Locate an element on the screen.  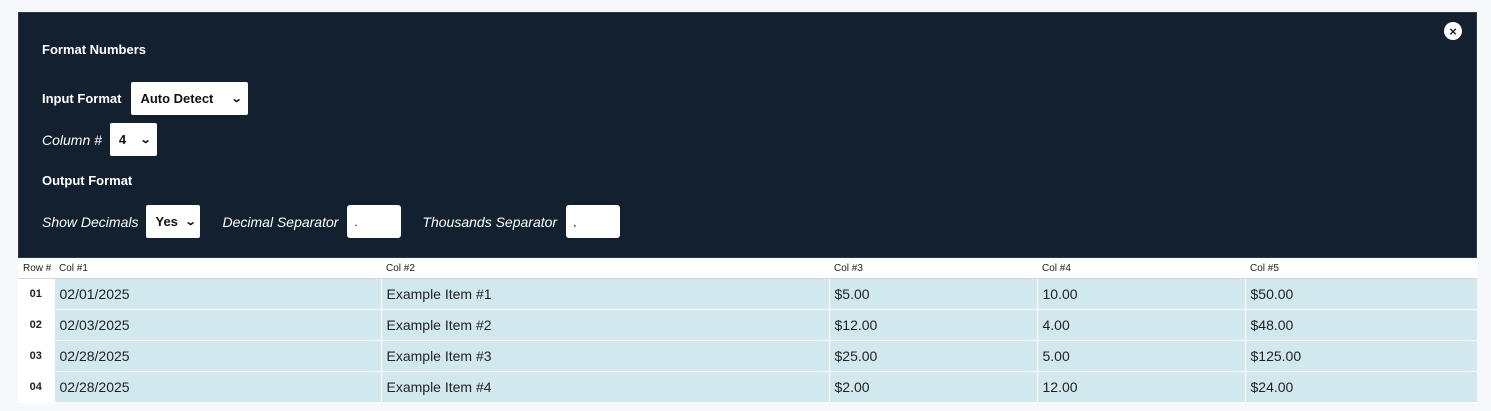
thousands-separator-label: Thousands Separator is located at coordinates (490, 221).